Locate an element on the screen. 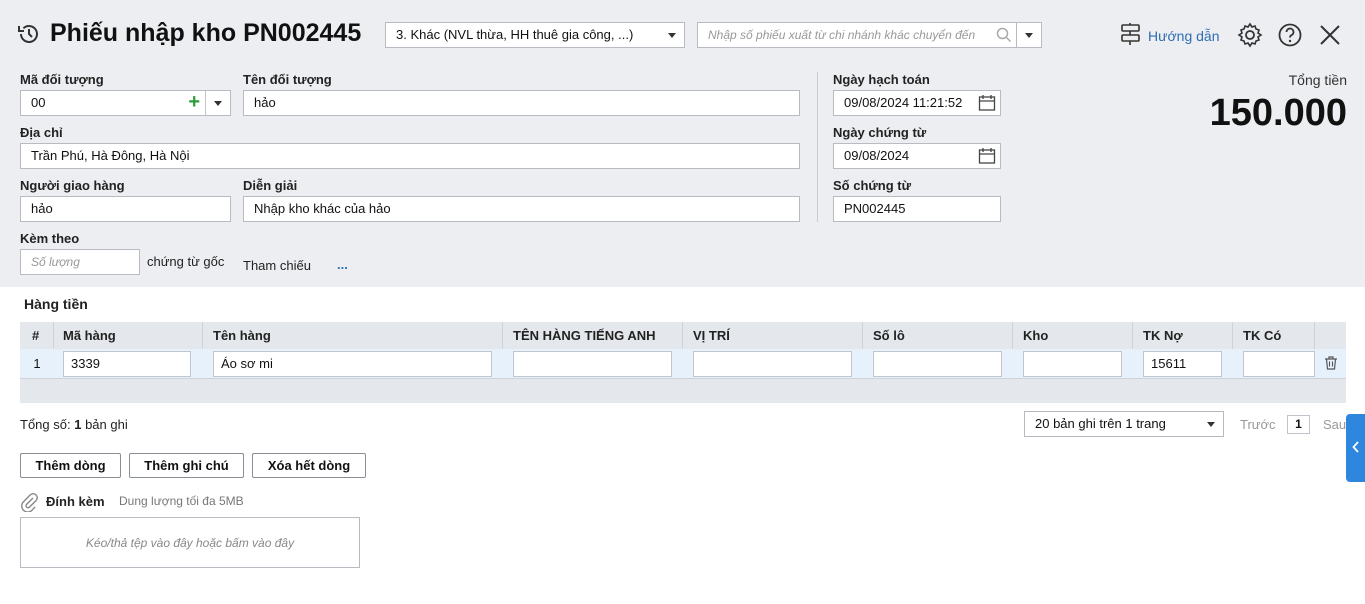 The width and height of the screenshot is (1365, 604). dropzone-text: Kéo/thả tệp vào đây hoặc bấm vào đây is located at coordinates (190, 542).